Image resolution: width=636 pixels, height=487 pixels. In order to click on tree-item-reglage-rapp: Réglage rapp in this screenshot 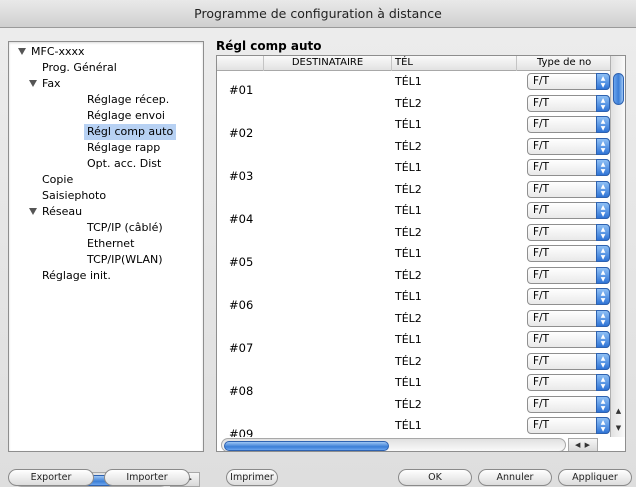, I will do `click(123, 148)`.